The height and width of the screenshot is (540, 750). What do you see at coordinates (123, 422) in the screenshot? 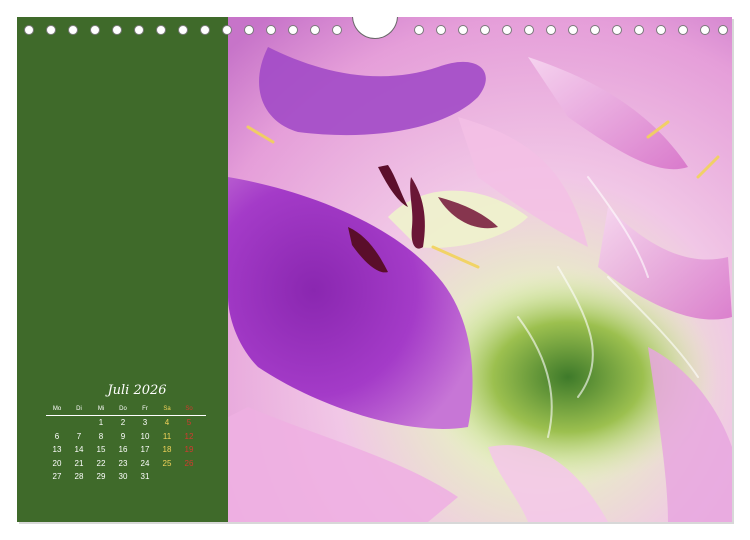
I see `day-cell: 2` at bounding box center [123, 422].